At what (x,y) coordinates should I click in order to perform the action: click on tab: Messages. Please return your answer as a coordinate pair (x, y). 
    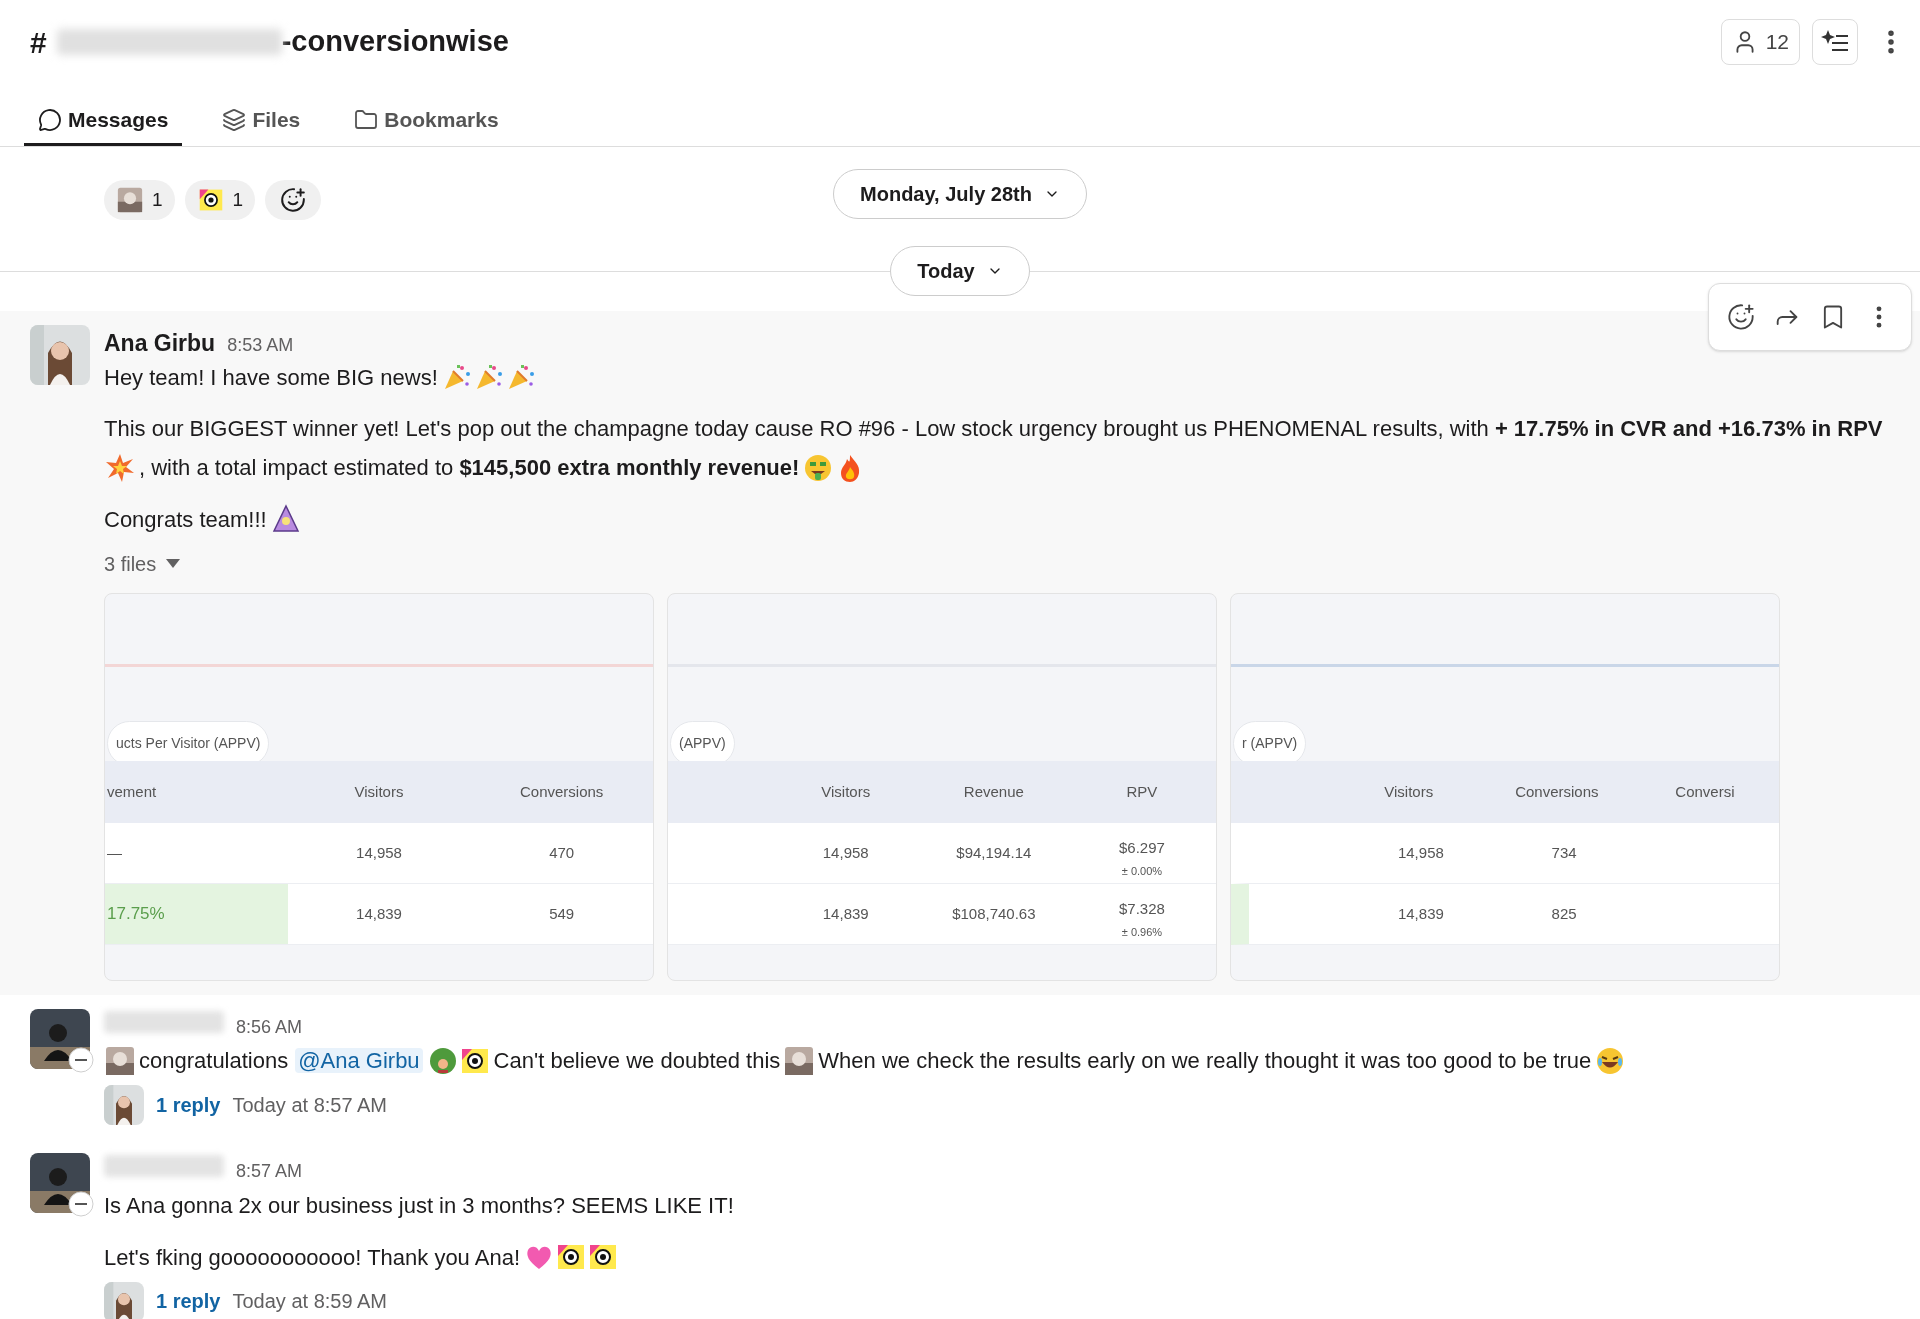
    Looking at the image, I should click on (103, 121).